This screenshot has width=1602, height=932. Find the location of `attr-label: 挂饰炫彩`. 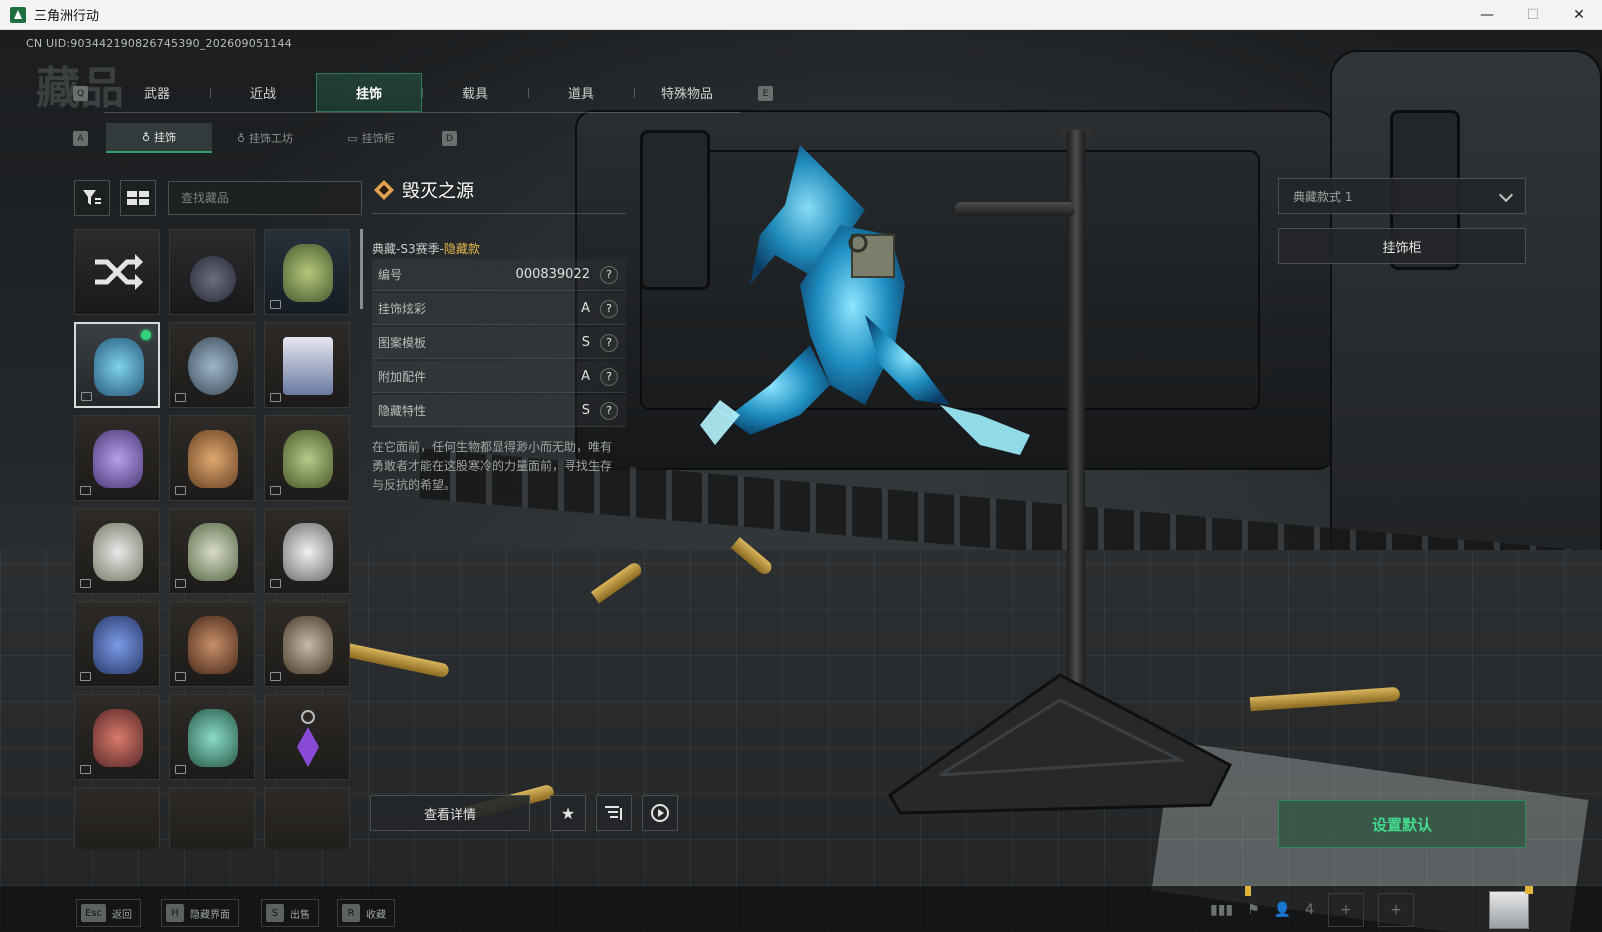

attr-label: 挂饰炫彩 is located at coordinates (402, 309).